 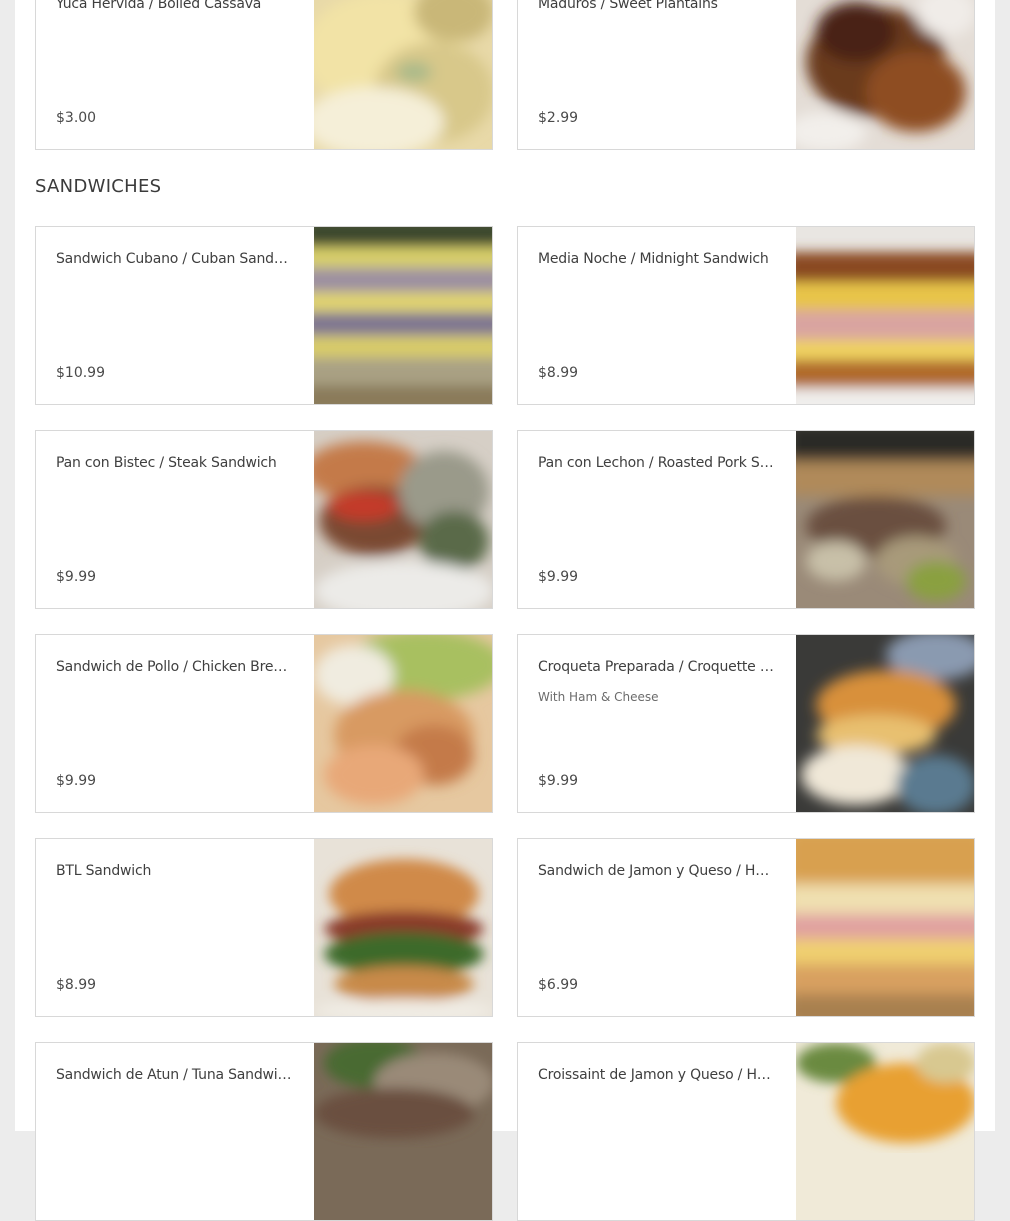 I want to click on item-name: Pan con Bistec / Steak Sandwich, so click(x=166, y=463).